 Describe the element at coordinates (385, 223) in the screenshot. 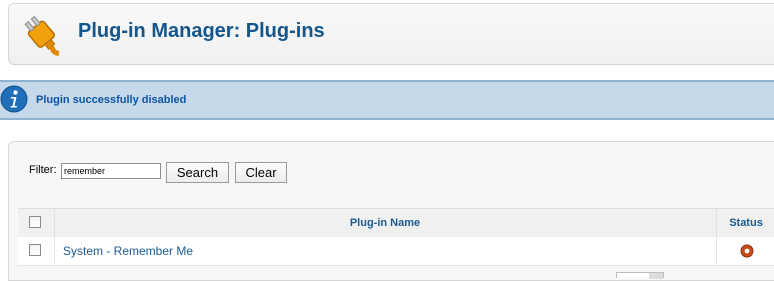

I see `column-header-name: Plug-in Name` at that location.